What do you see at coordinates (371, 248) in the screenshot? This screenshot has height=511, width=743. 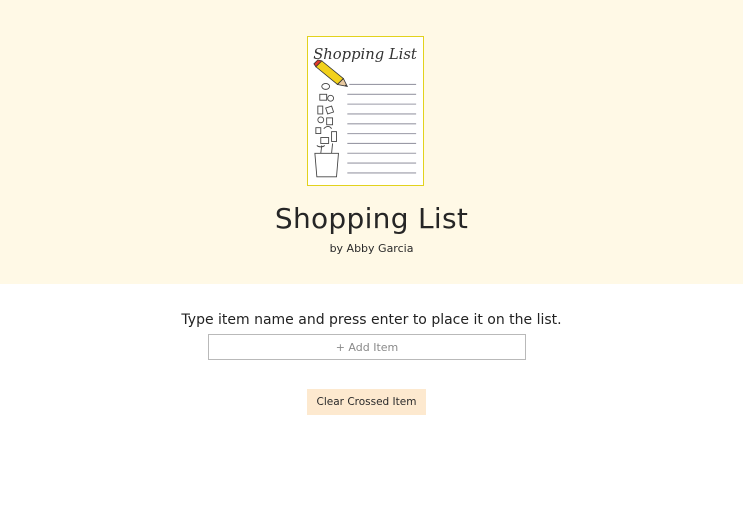 I see `author-byline: by Abby Garcia` at bounding box center [371, 248].